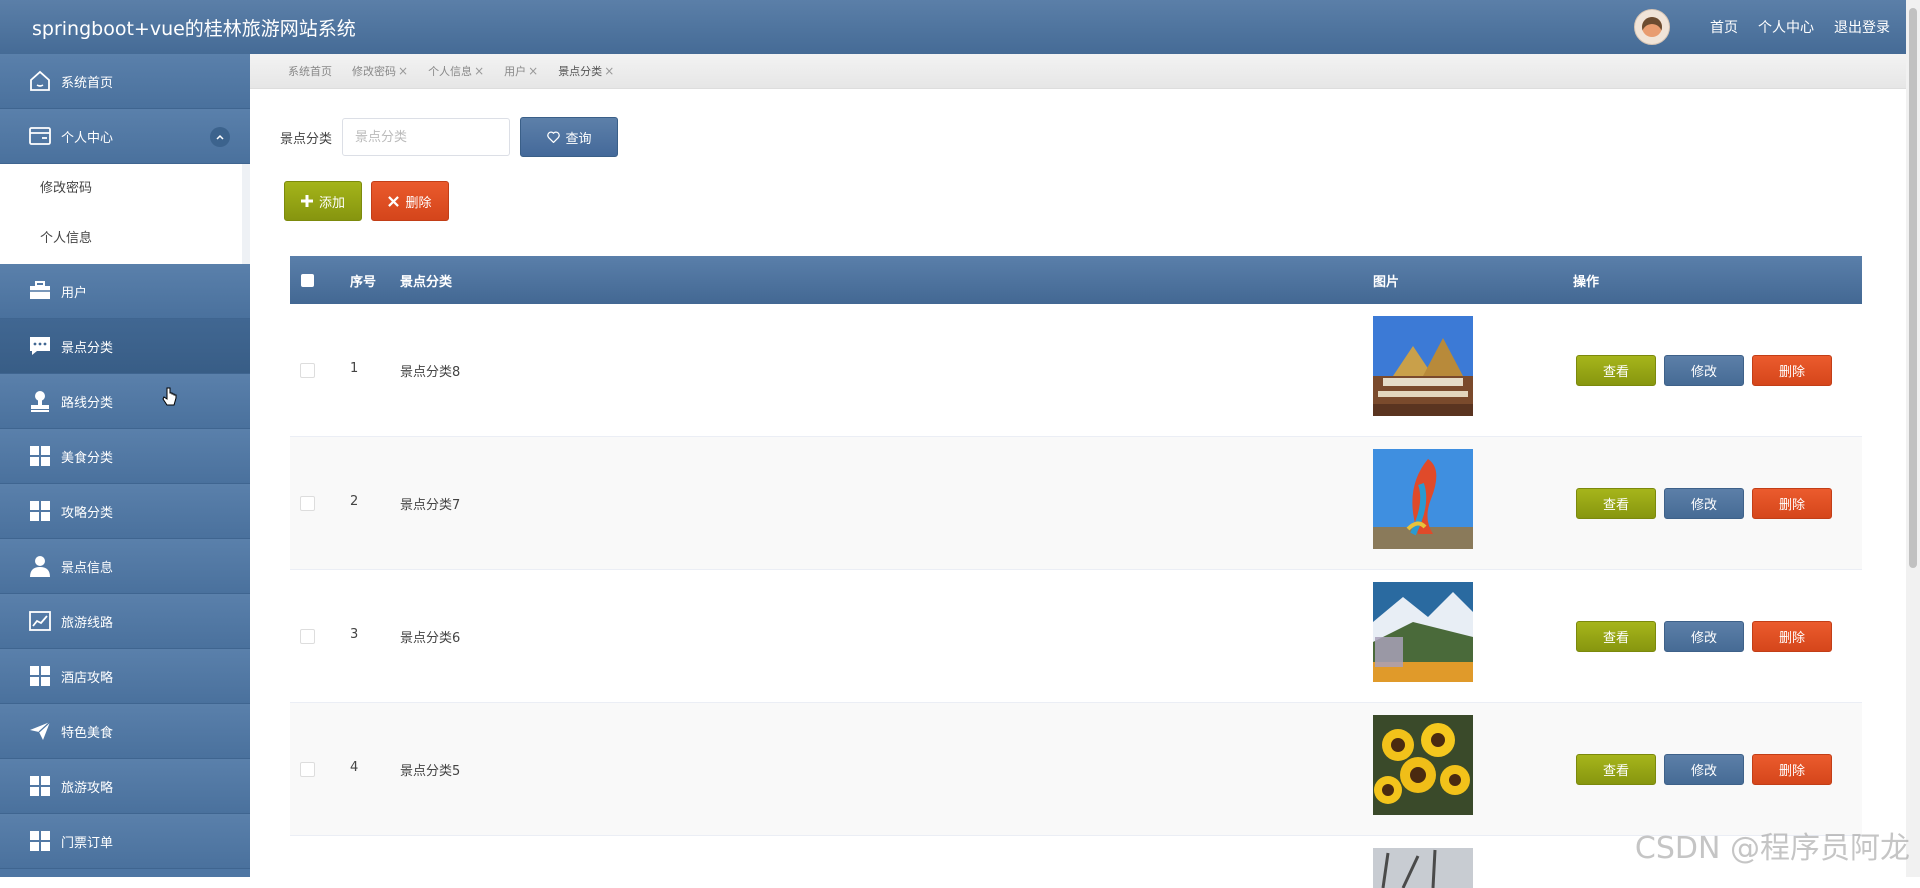  Describe the element at coordinates (553, 137) in the screenshot. I see `heart-icon` at that location.